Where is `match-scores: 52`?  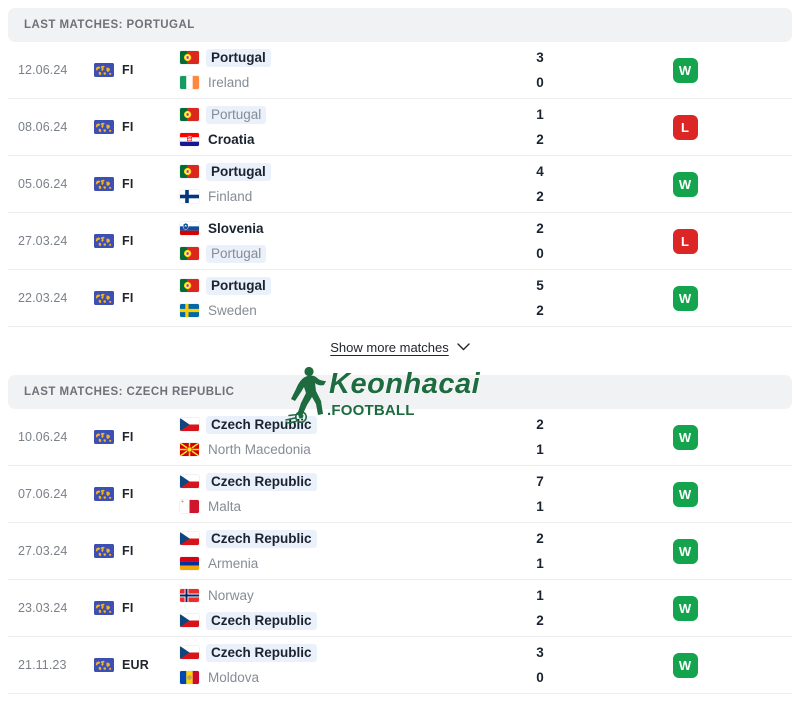 match-scores: 52 is located at coordinates (540, 298).